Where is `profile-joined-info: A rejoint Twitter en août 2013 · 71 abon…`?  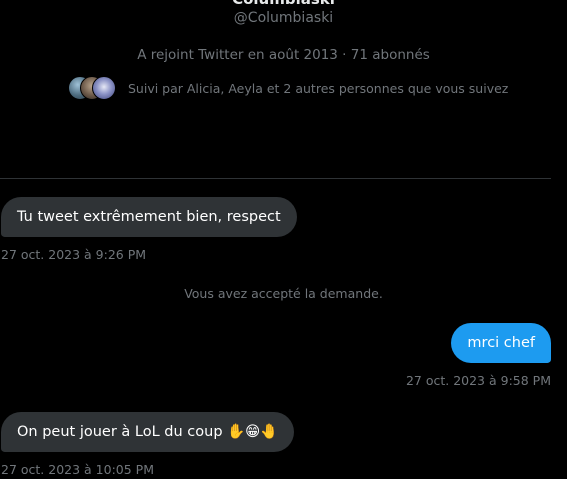
profile-joined-info: A rejoint Twitter en août 2013 · 71 abon… is located at coordinates (283, 55).